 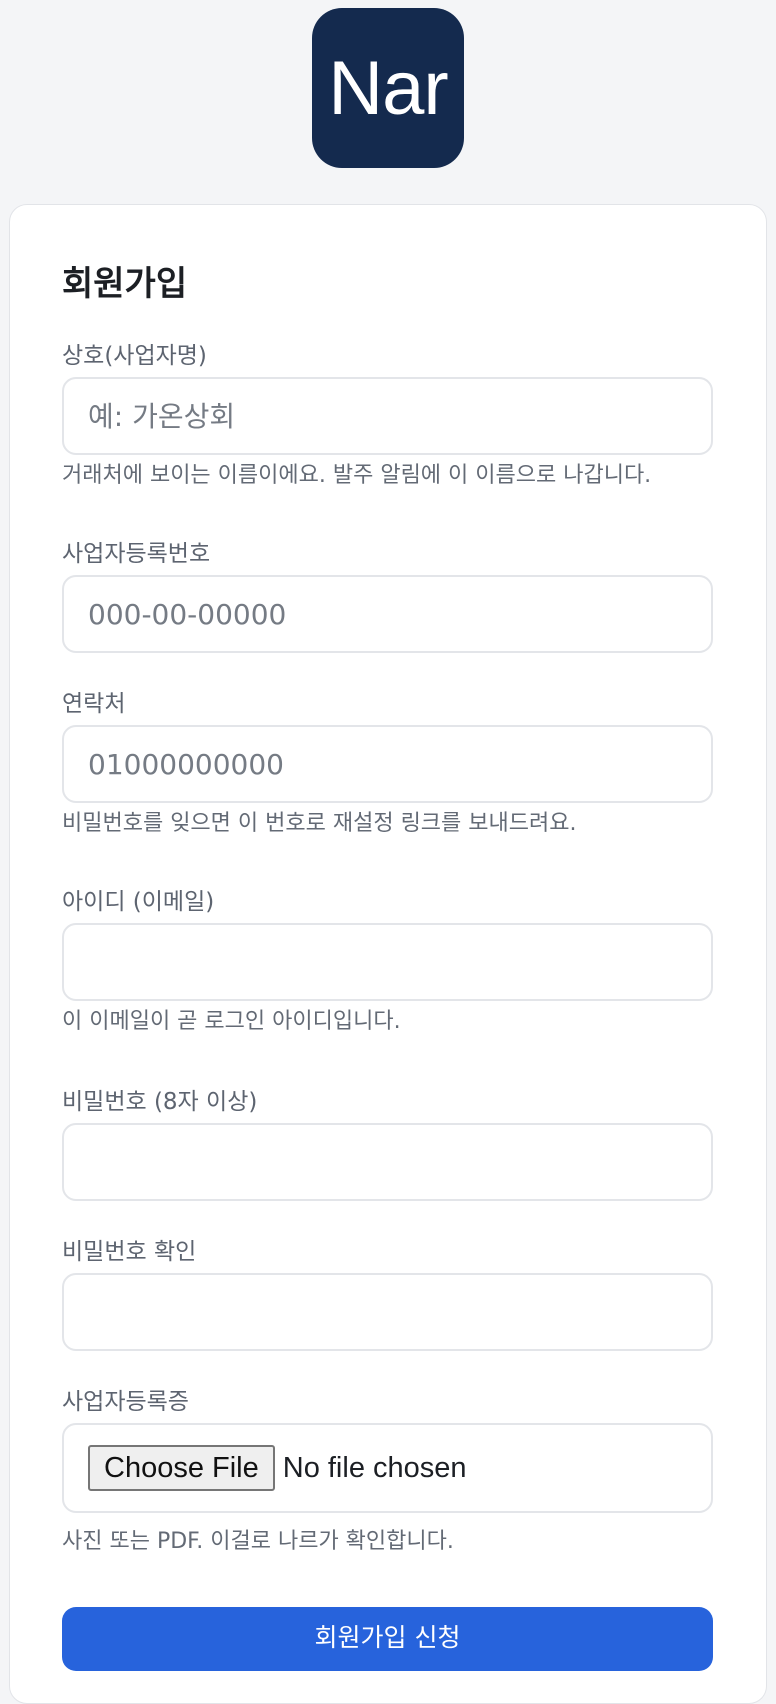 What do you see at coordinates (160, 1102) in the screenshot?
I see `password-label: 비밀번호 (8자 이상)` at bounding box center [160, 1102].